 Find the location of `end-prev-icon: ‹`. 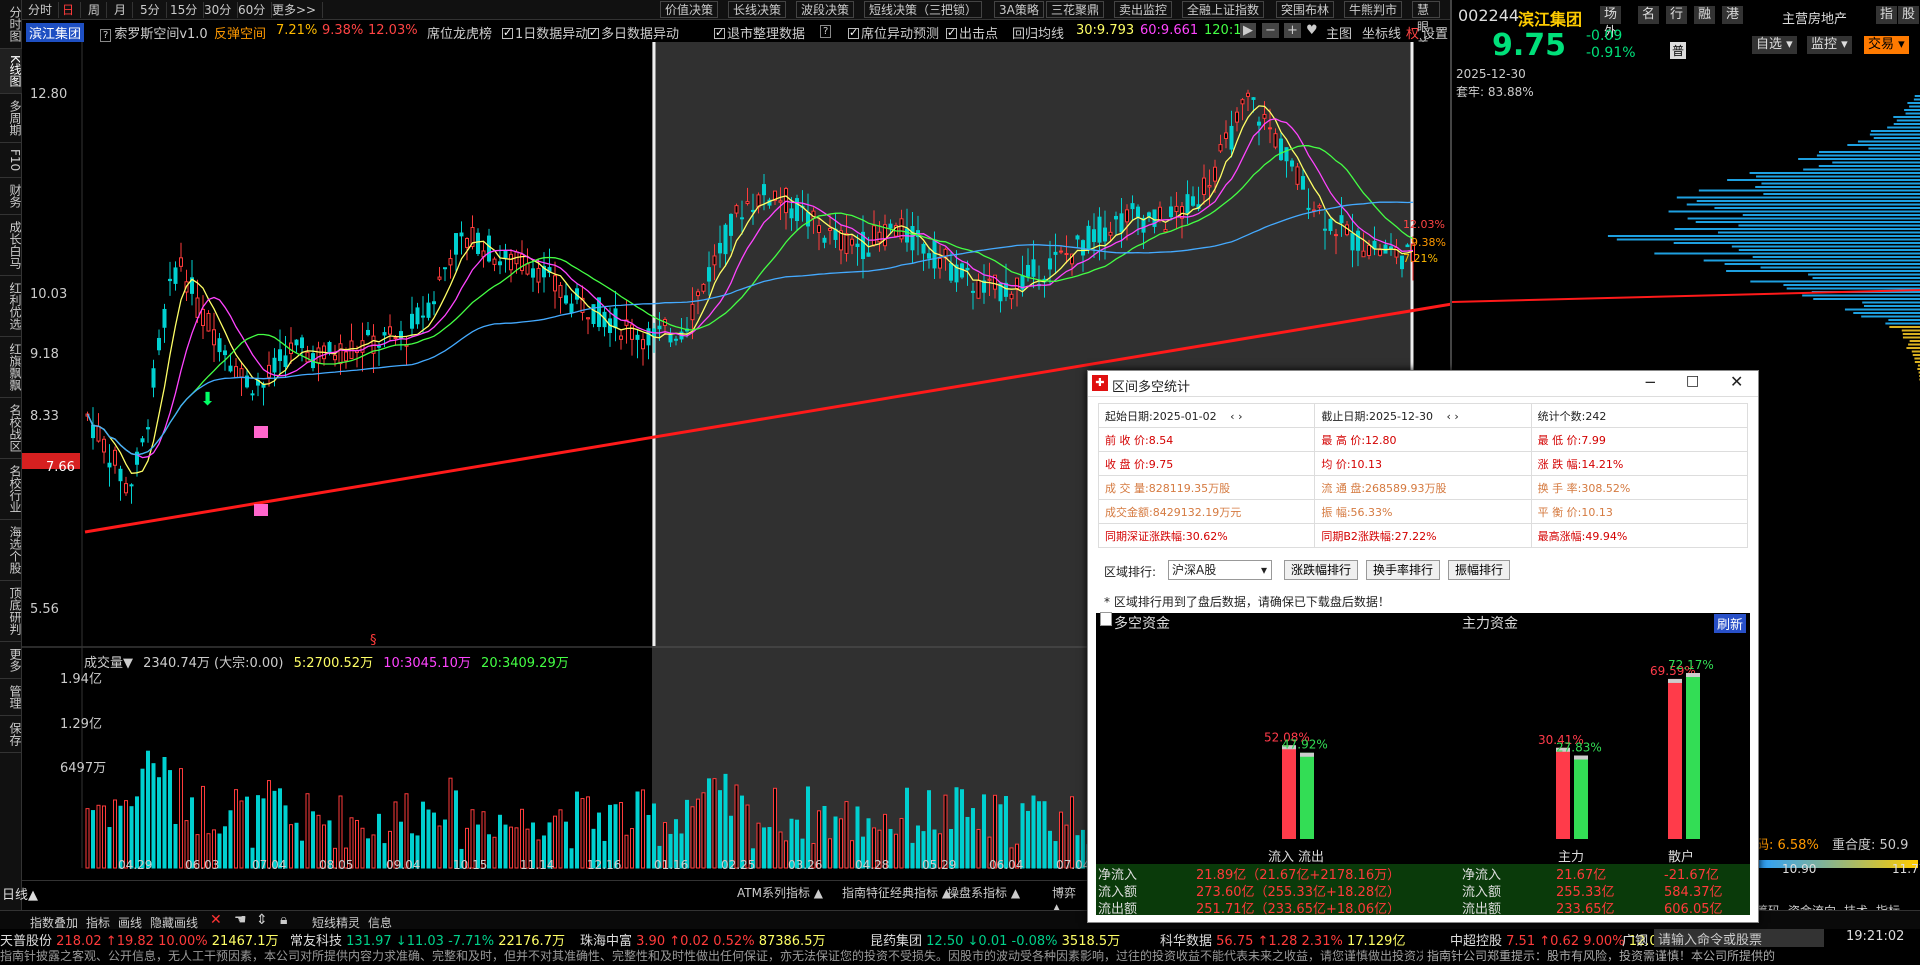

end-prev-icon: ‹ is located at coordinates (1448, 416).